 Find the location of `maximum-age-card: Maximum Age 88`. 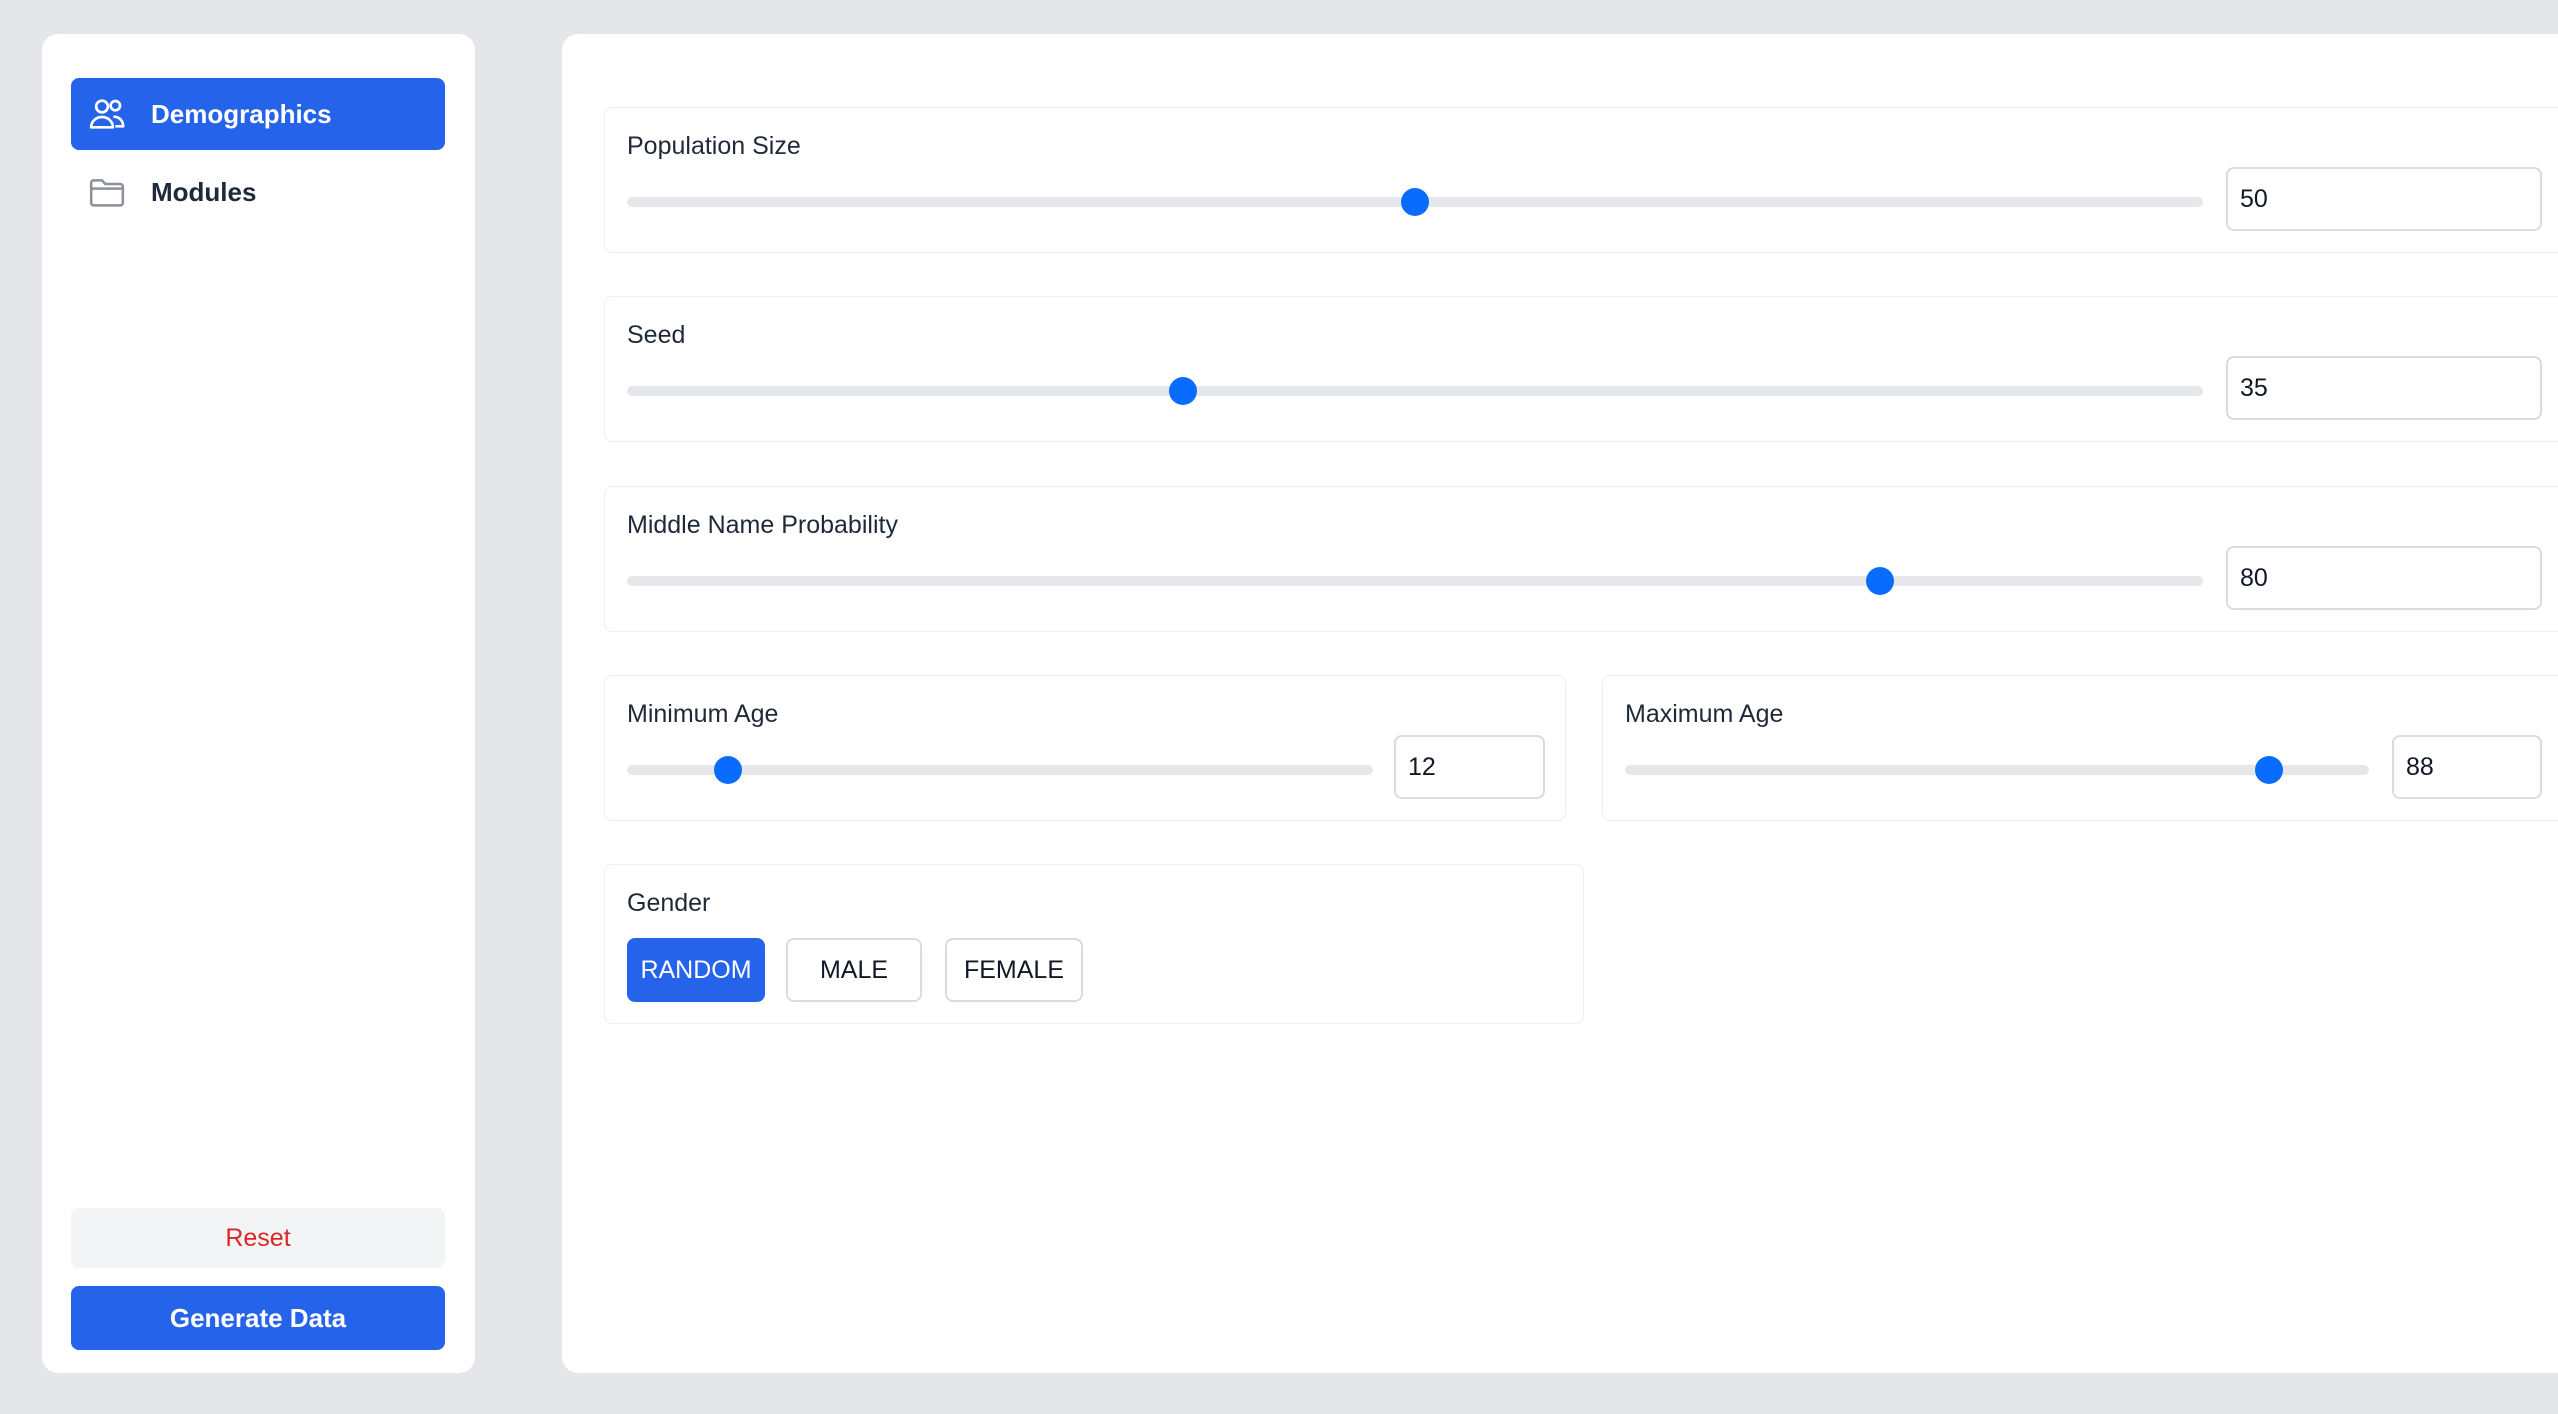

maximum-age-card: Maximum Age 88 is located at coordinates (2080, 748).